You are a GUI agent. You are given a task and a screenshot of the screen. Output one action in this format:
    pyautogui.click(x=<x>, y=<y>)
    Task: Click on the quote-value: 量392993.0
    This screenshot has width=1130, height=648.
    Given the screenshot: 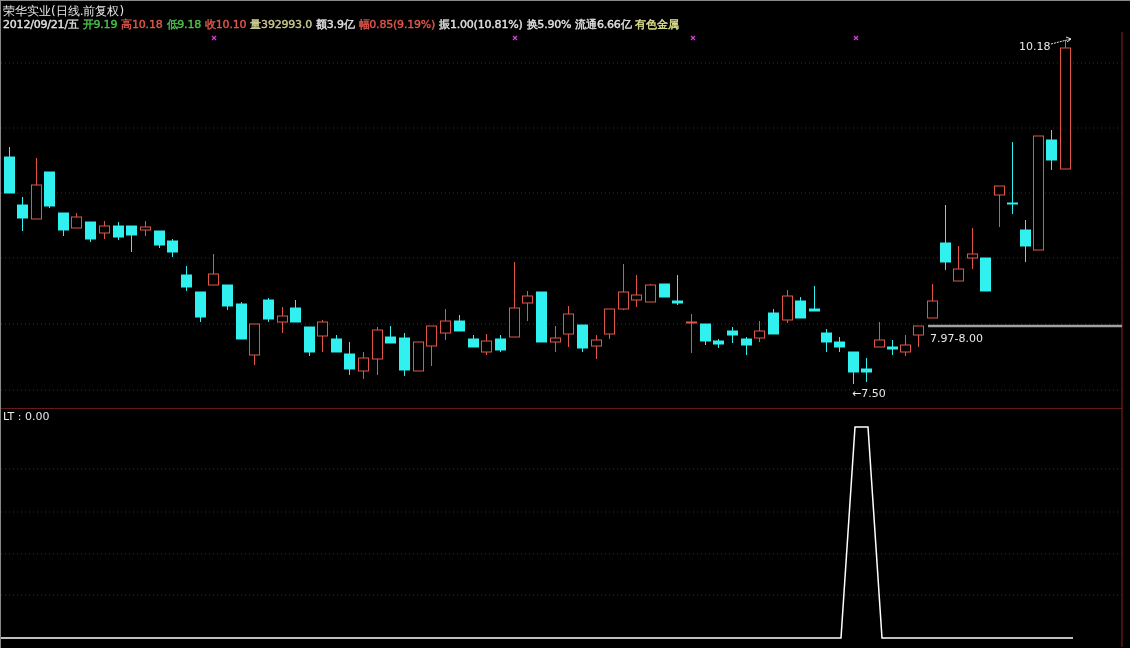 What is the action you would take?
    pyautogui.click(x=281, y=25)
    